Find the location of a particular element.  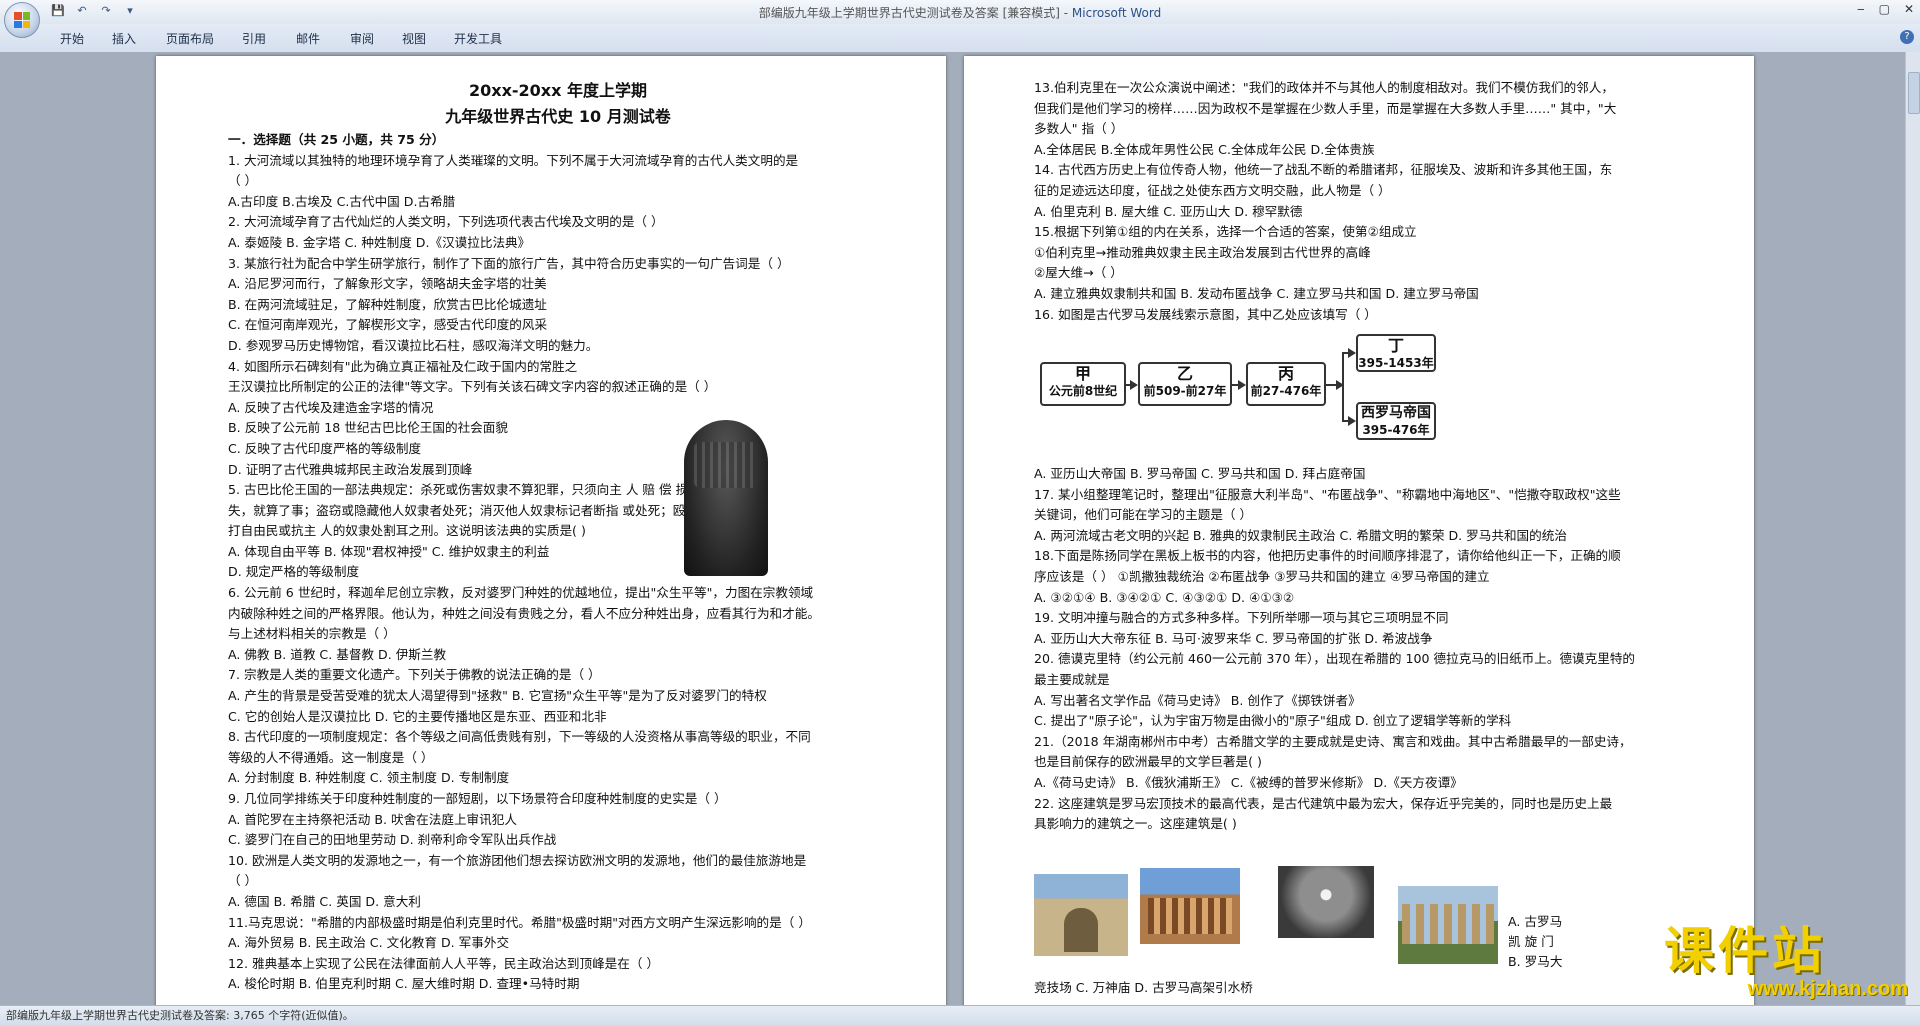

close-icon: ✕ is located at coordinates (1909, 9).